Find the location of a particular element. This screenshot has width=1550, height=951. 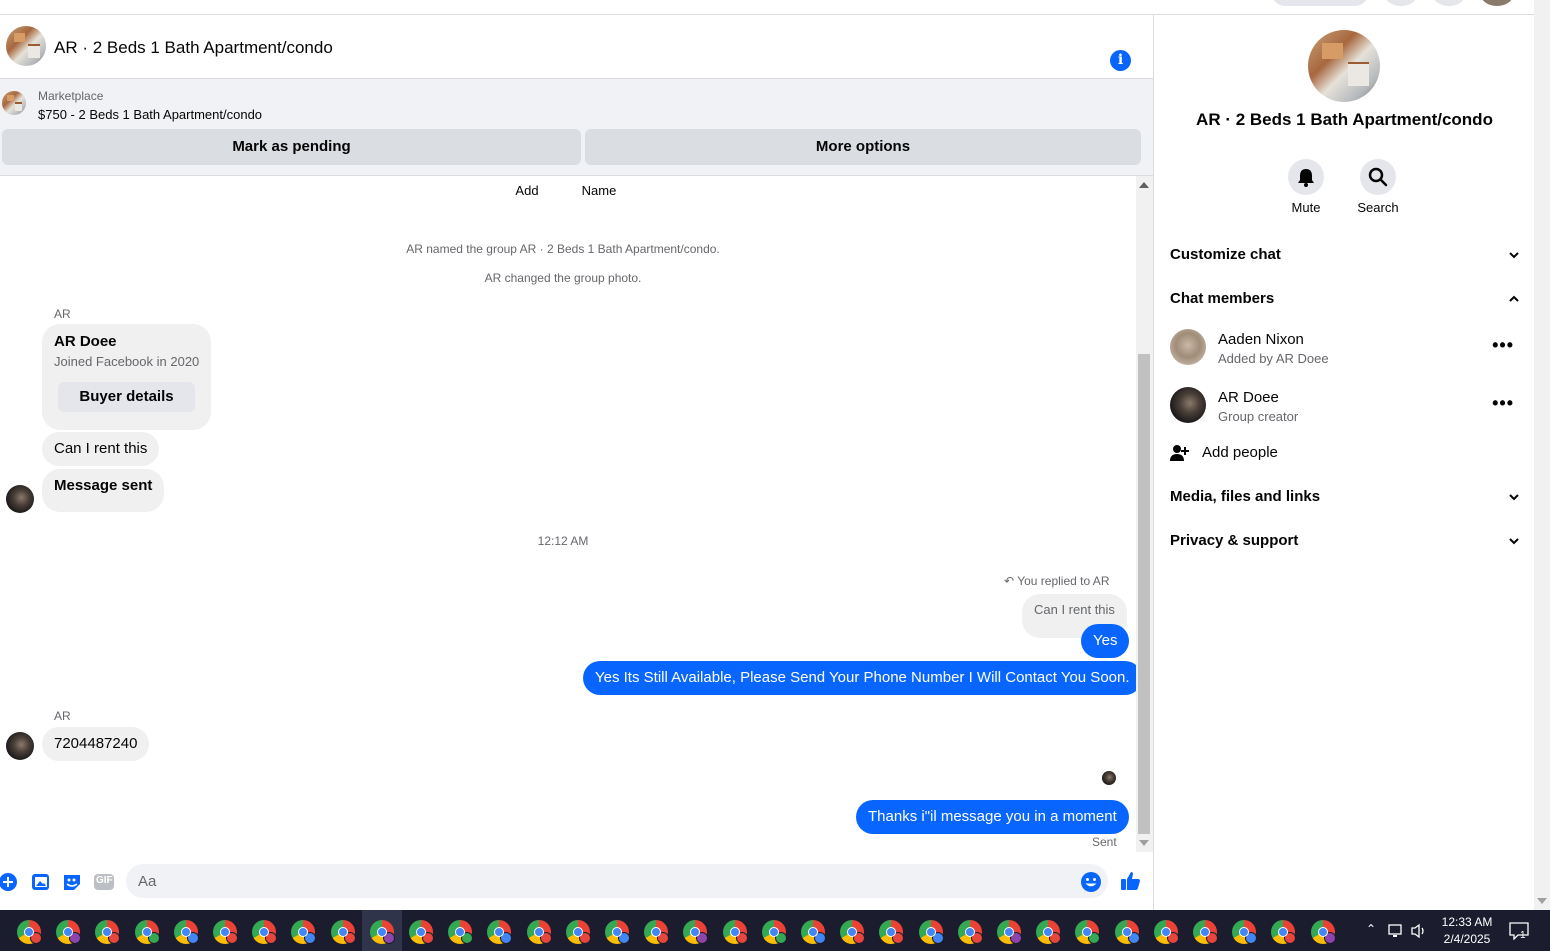

sender-name: AR is located at coordinates (62, 716).